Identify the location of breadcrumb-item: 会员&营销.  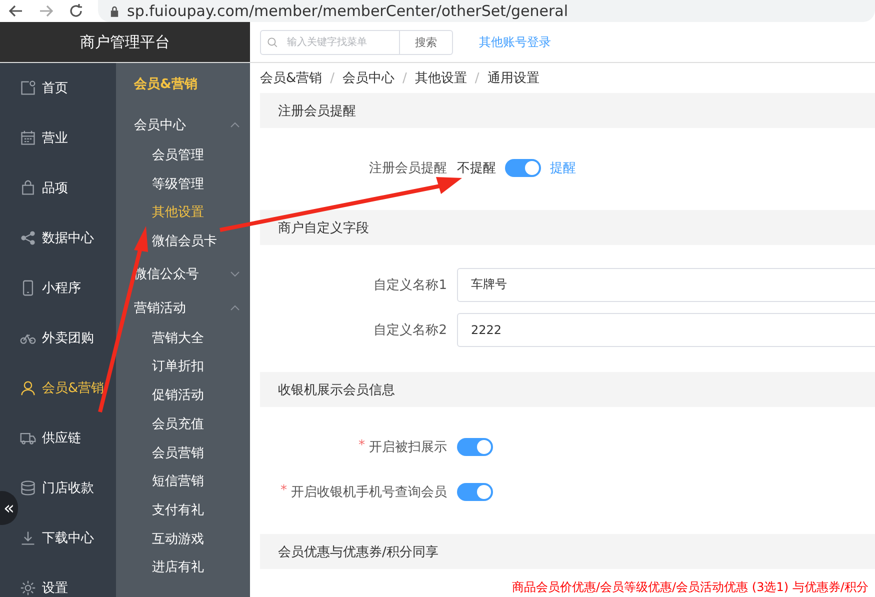
(291, 78).